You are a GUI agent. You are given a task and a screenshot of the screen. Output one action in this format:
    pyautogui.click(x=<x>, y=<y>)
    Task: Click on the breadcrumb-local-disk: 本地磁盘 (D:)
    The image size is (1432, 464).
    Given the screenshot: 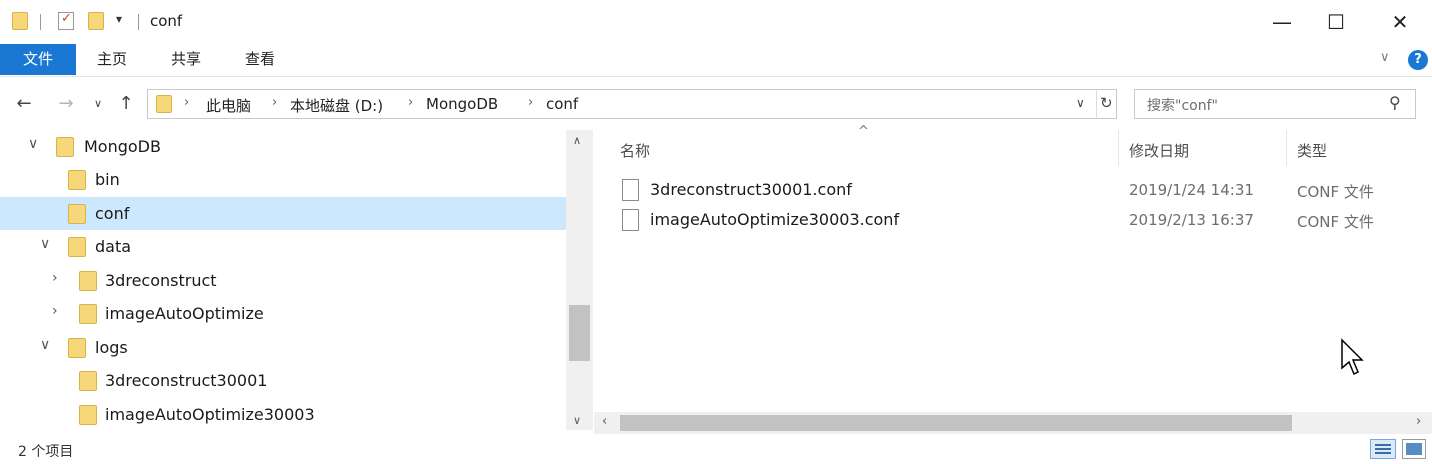 What is the action you would take?
    pyautogui.click(x=336, y=105)
    